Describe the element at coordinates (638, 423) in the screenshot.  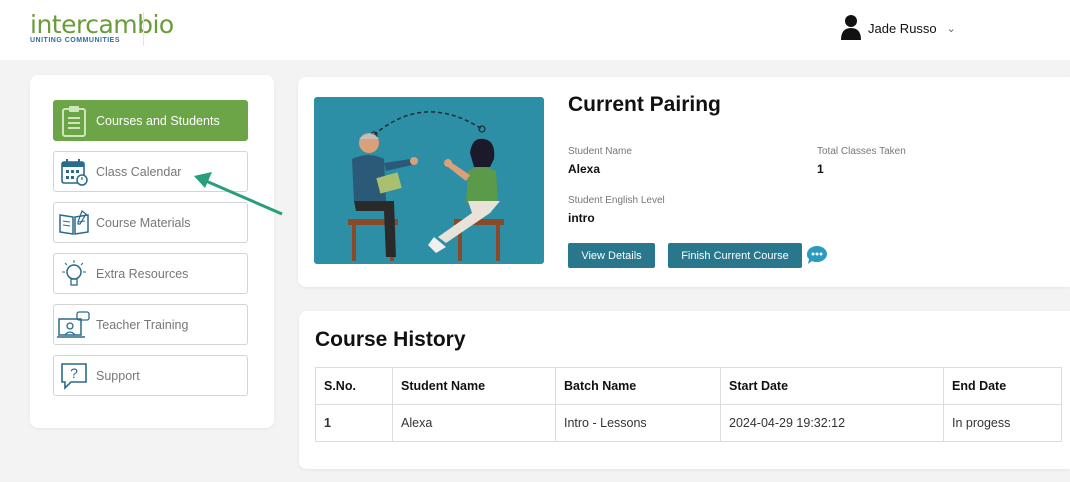
I see `table-cell: Intro - Lessons` at that location.